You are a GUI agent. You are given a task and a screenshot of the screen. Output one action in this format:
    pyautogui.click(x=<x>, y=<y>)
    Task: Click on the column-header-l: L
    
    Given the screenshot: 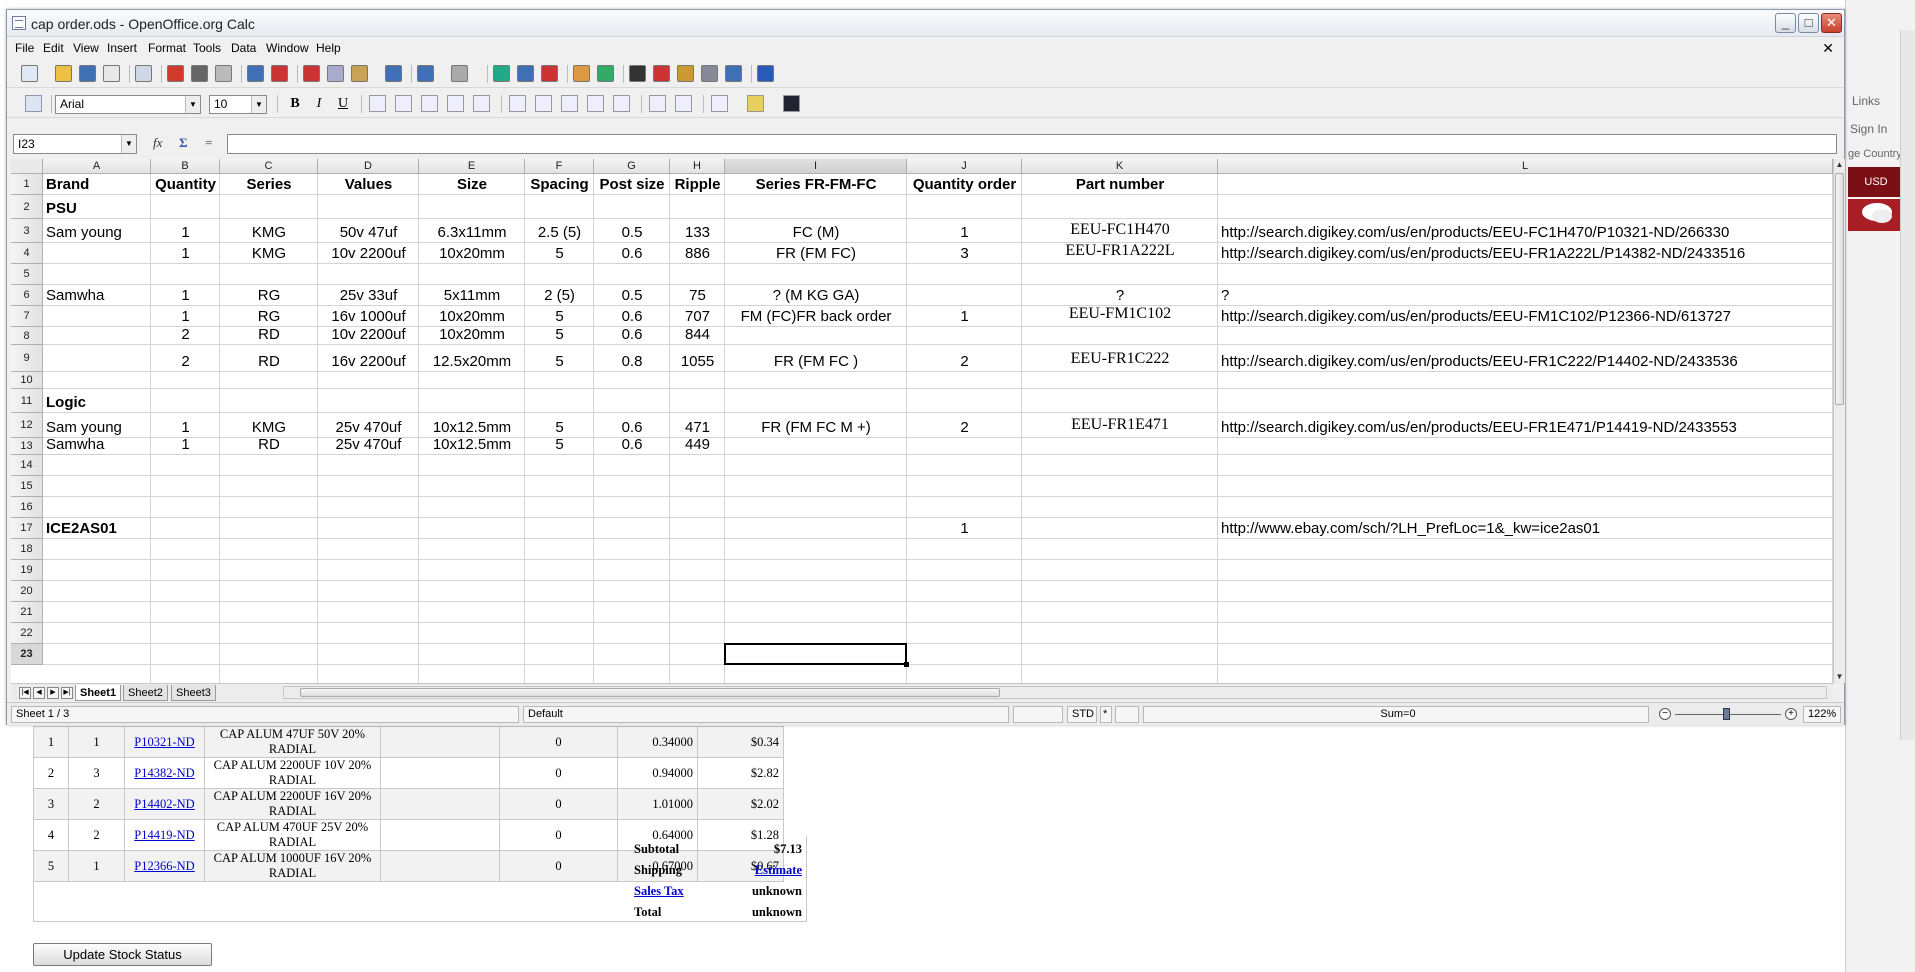 What is the action you would take?
    pyautogui.click(x=1525, y=166)
    